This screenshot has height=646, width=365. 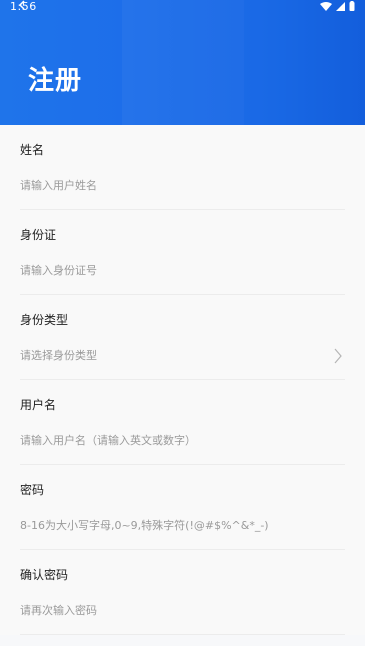 I want to click on id-card-label: 身份证, so click(x=38, y=235).